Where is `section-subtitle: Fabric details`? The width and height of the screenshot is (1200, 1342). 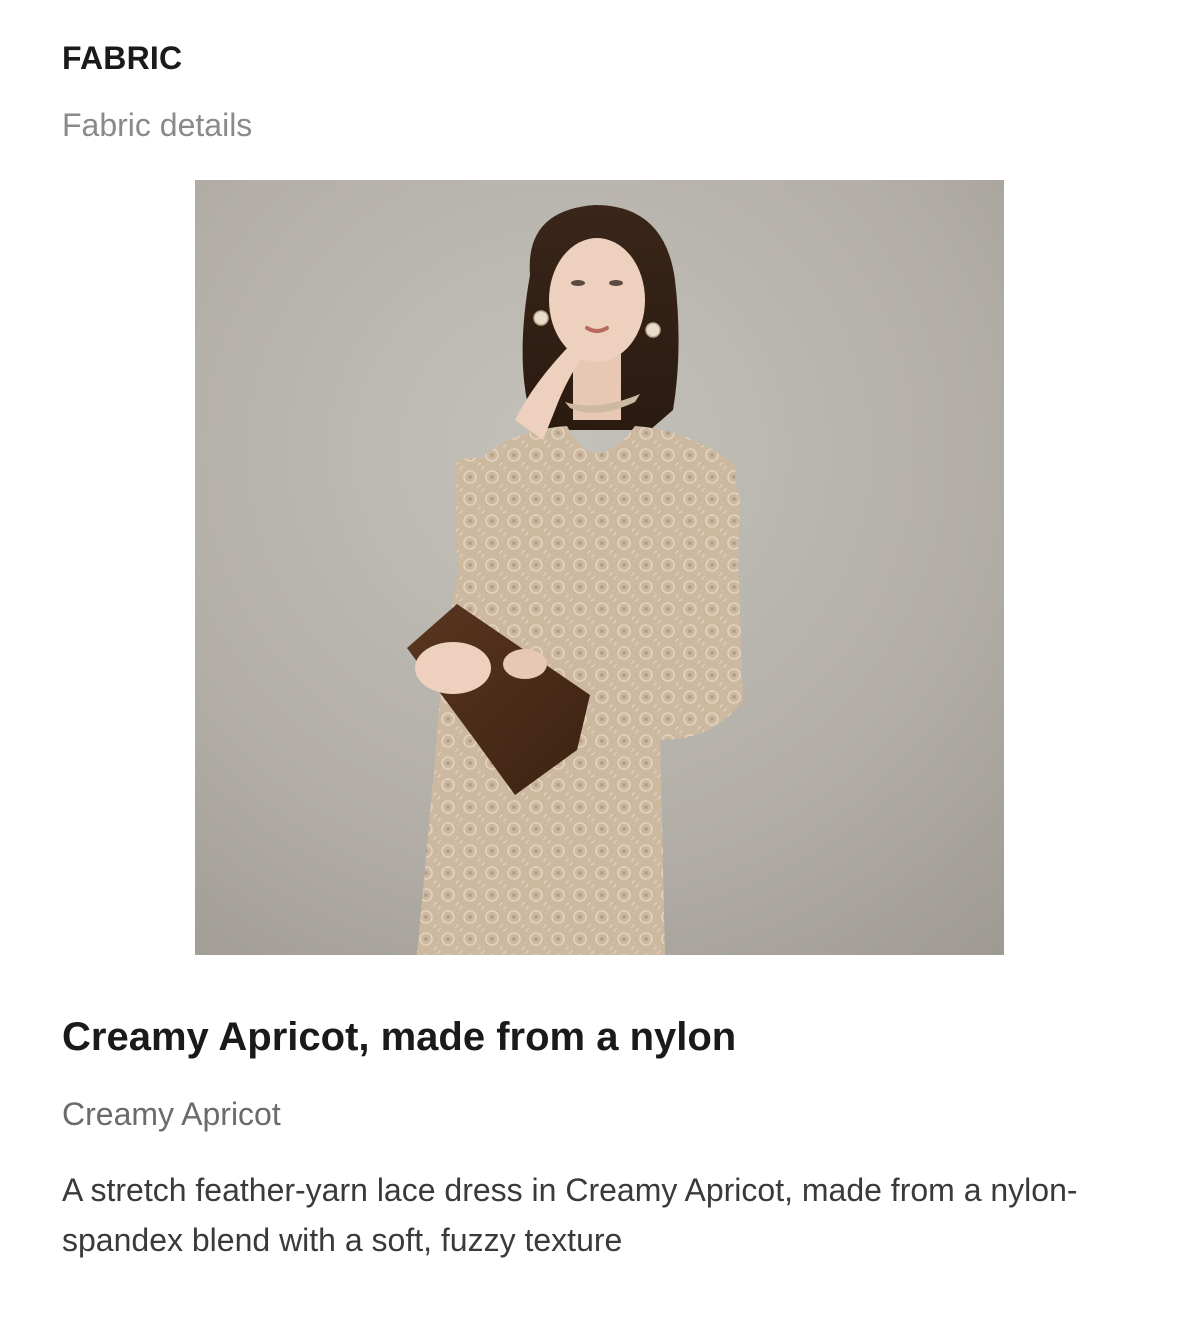 section-subtitle: Fabric details is located at coordinates (157, 125).